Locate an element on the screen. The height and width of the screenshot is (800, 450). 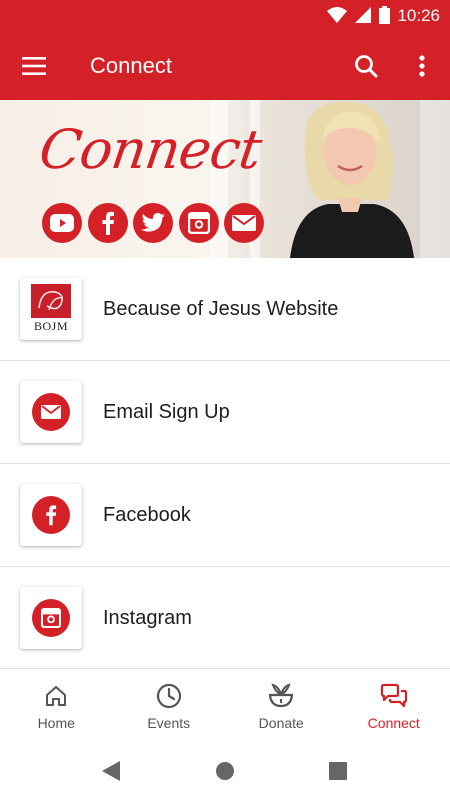
more-vertical-icon is located at coordinates (422, 66).